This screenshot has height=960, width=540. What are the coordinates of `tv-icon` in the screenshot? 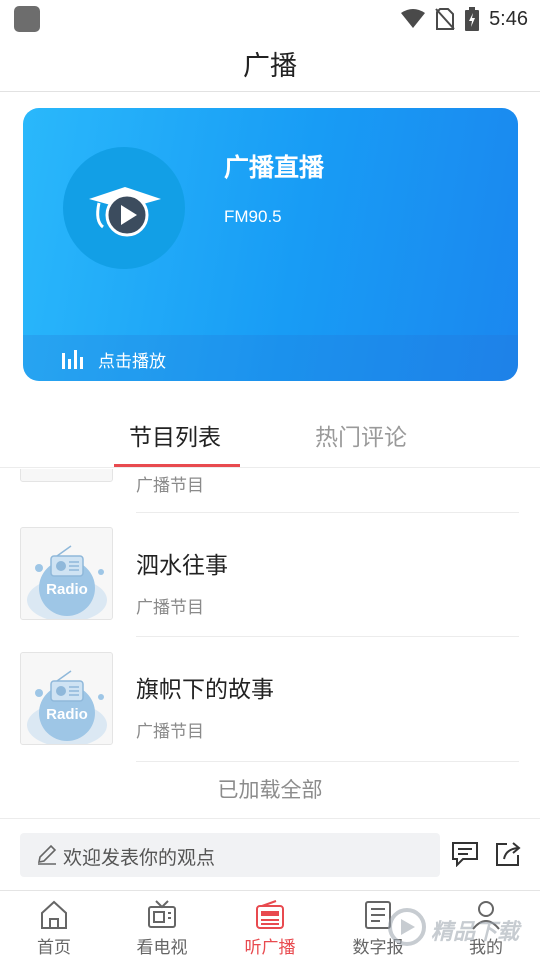 It's located at (162, 914).